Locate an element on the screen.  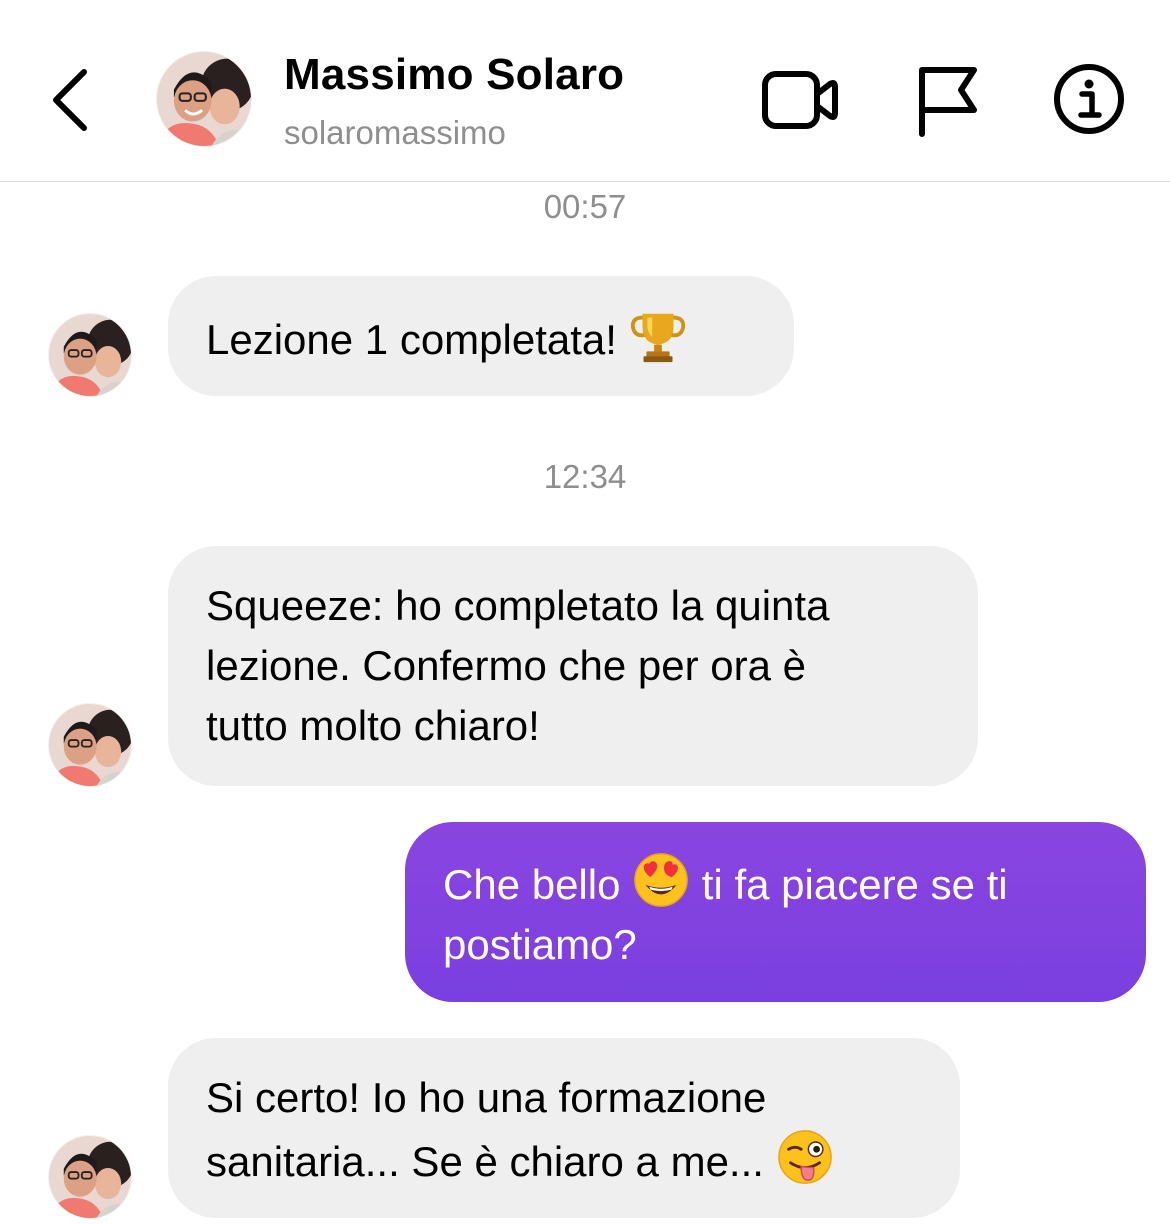
video-camera-icon is located at coordinates (800, 100).